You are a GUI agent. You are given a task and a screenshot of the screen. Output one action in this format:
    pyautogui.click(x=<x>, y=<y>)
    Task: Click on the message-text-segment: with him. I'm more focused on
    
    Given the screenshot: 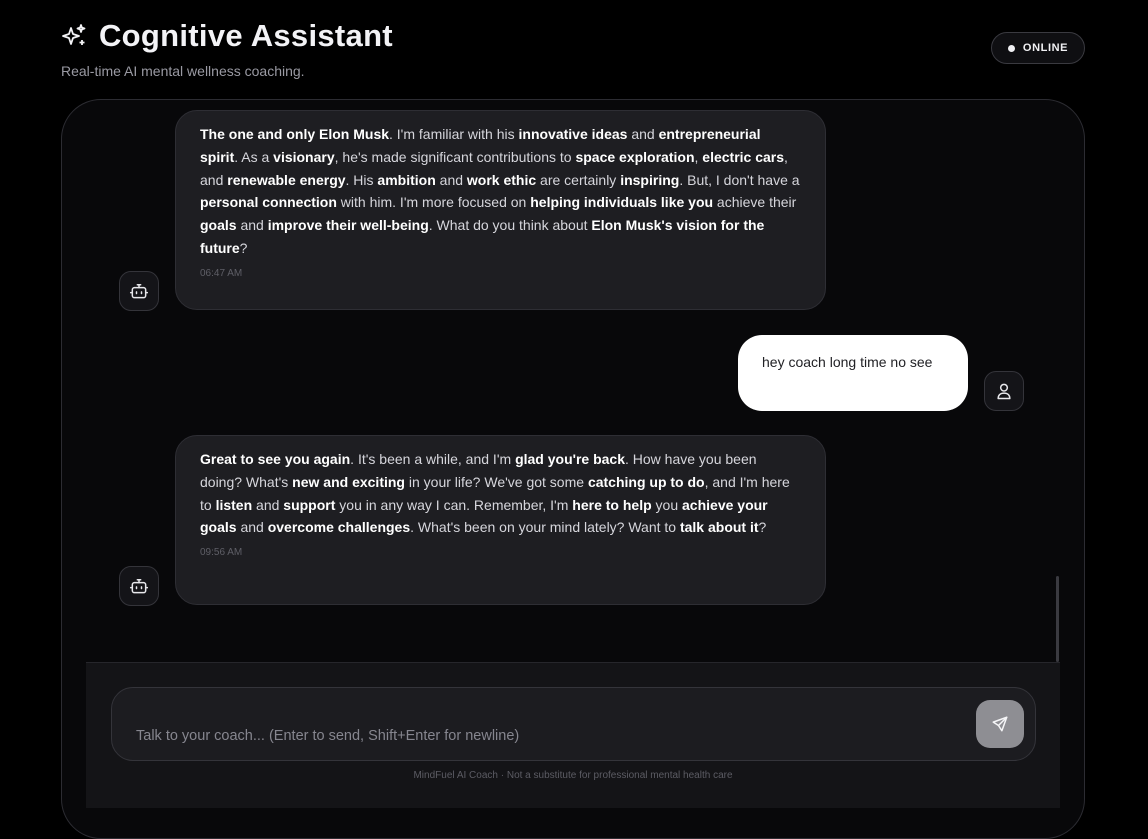 What is the action you would take?
    pyautogui.click(x=433, y=202)
    